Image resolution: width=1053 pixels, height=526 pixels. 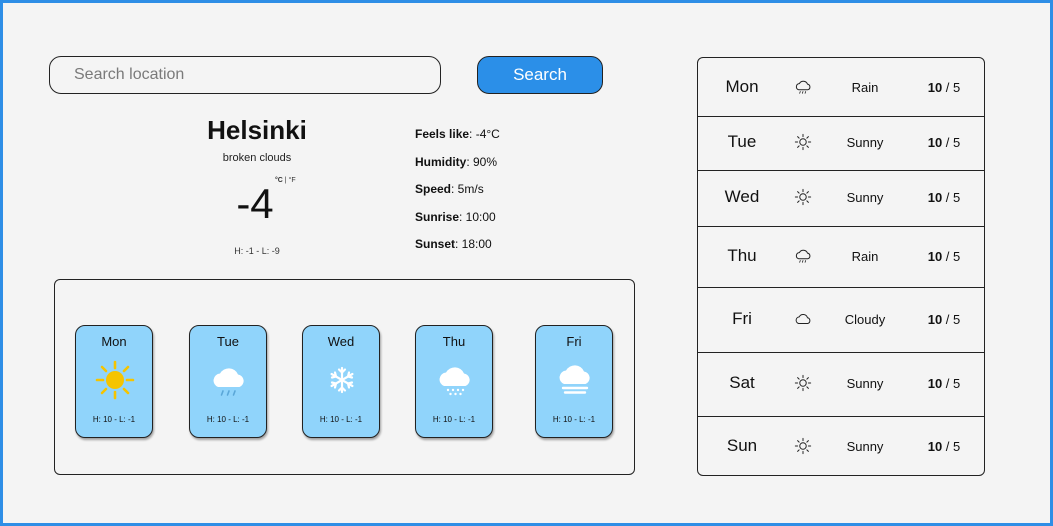 I want to click on forecast-card-tue: Tue H: 10 - L: -1, so click(x=228, y=381).